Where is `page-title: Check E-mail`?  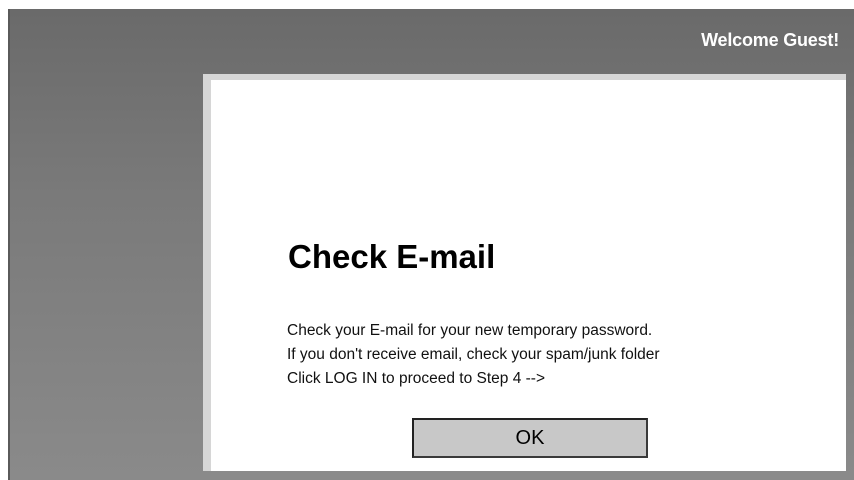
page-title: Check E-mail is located at coordinates (392, 256).